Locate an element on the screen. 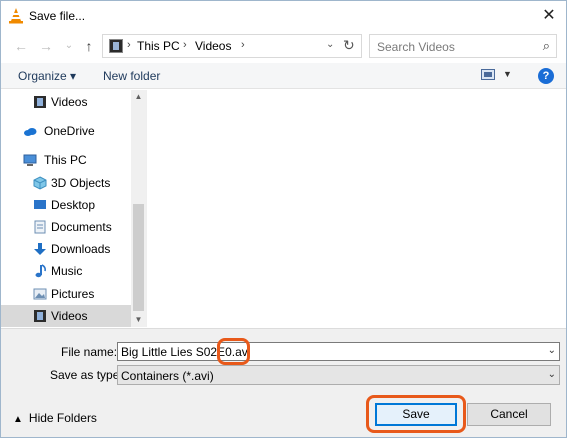 The width and height of the screenshot is (567, 438). save-as-type-select: Containers (*.avi) ⌄ is located at coordinates (338, 375).